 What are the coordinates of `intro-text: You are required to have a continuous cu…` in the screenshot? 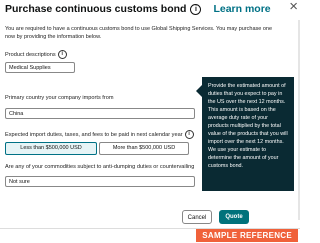 It's located at (139, 33).